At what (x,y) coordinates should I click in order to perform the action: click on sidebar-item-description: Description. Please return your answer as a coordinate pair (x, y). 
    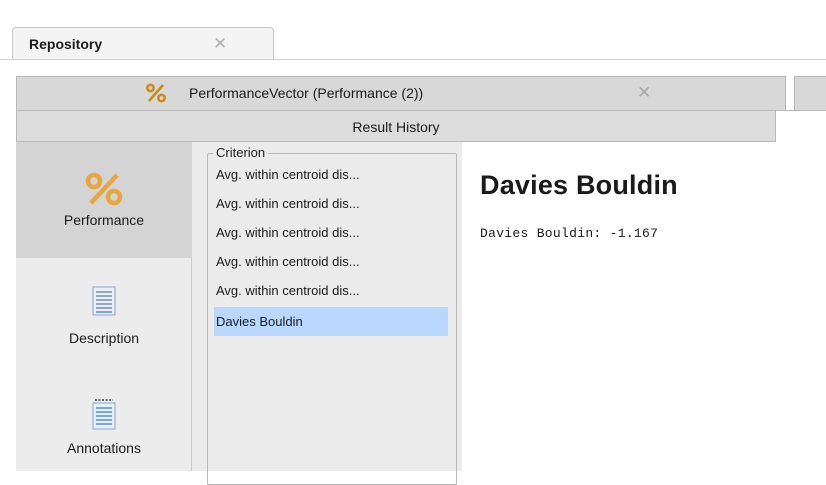
    Looking at the image, I should click on (104, 316).